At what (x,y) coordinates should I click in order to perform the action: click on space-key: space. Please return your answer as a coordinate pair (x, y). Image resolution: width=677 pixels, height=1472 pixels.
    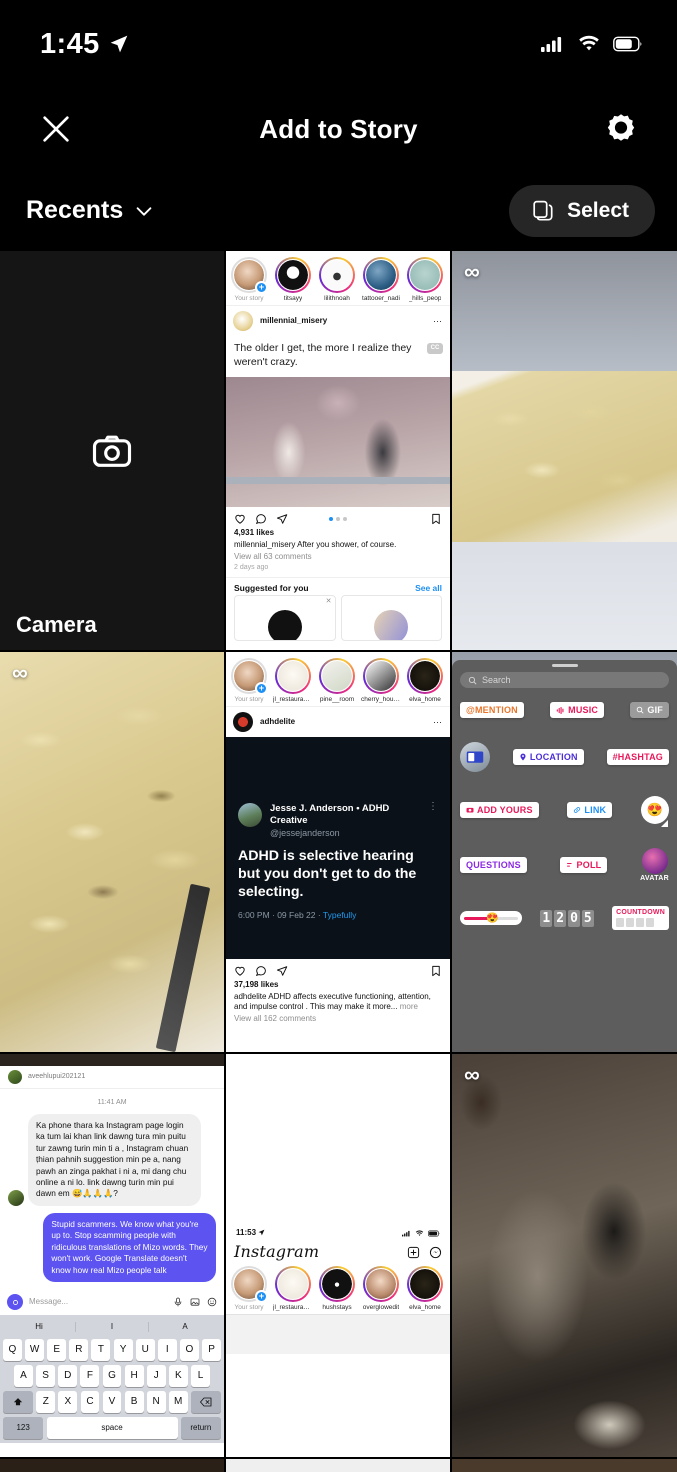
    Looking at the image, I should click on (112, 1428).